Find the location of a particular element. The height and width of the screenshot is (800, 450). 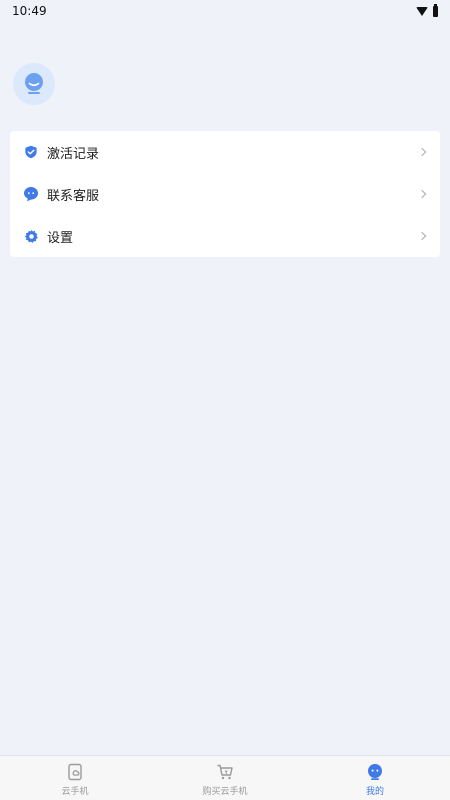

status-bar: 10:49 is located at coordinates (225, 11).